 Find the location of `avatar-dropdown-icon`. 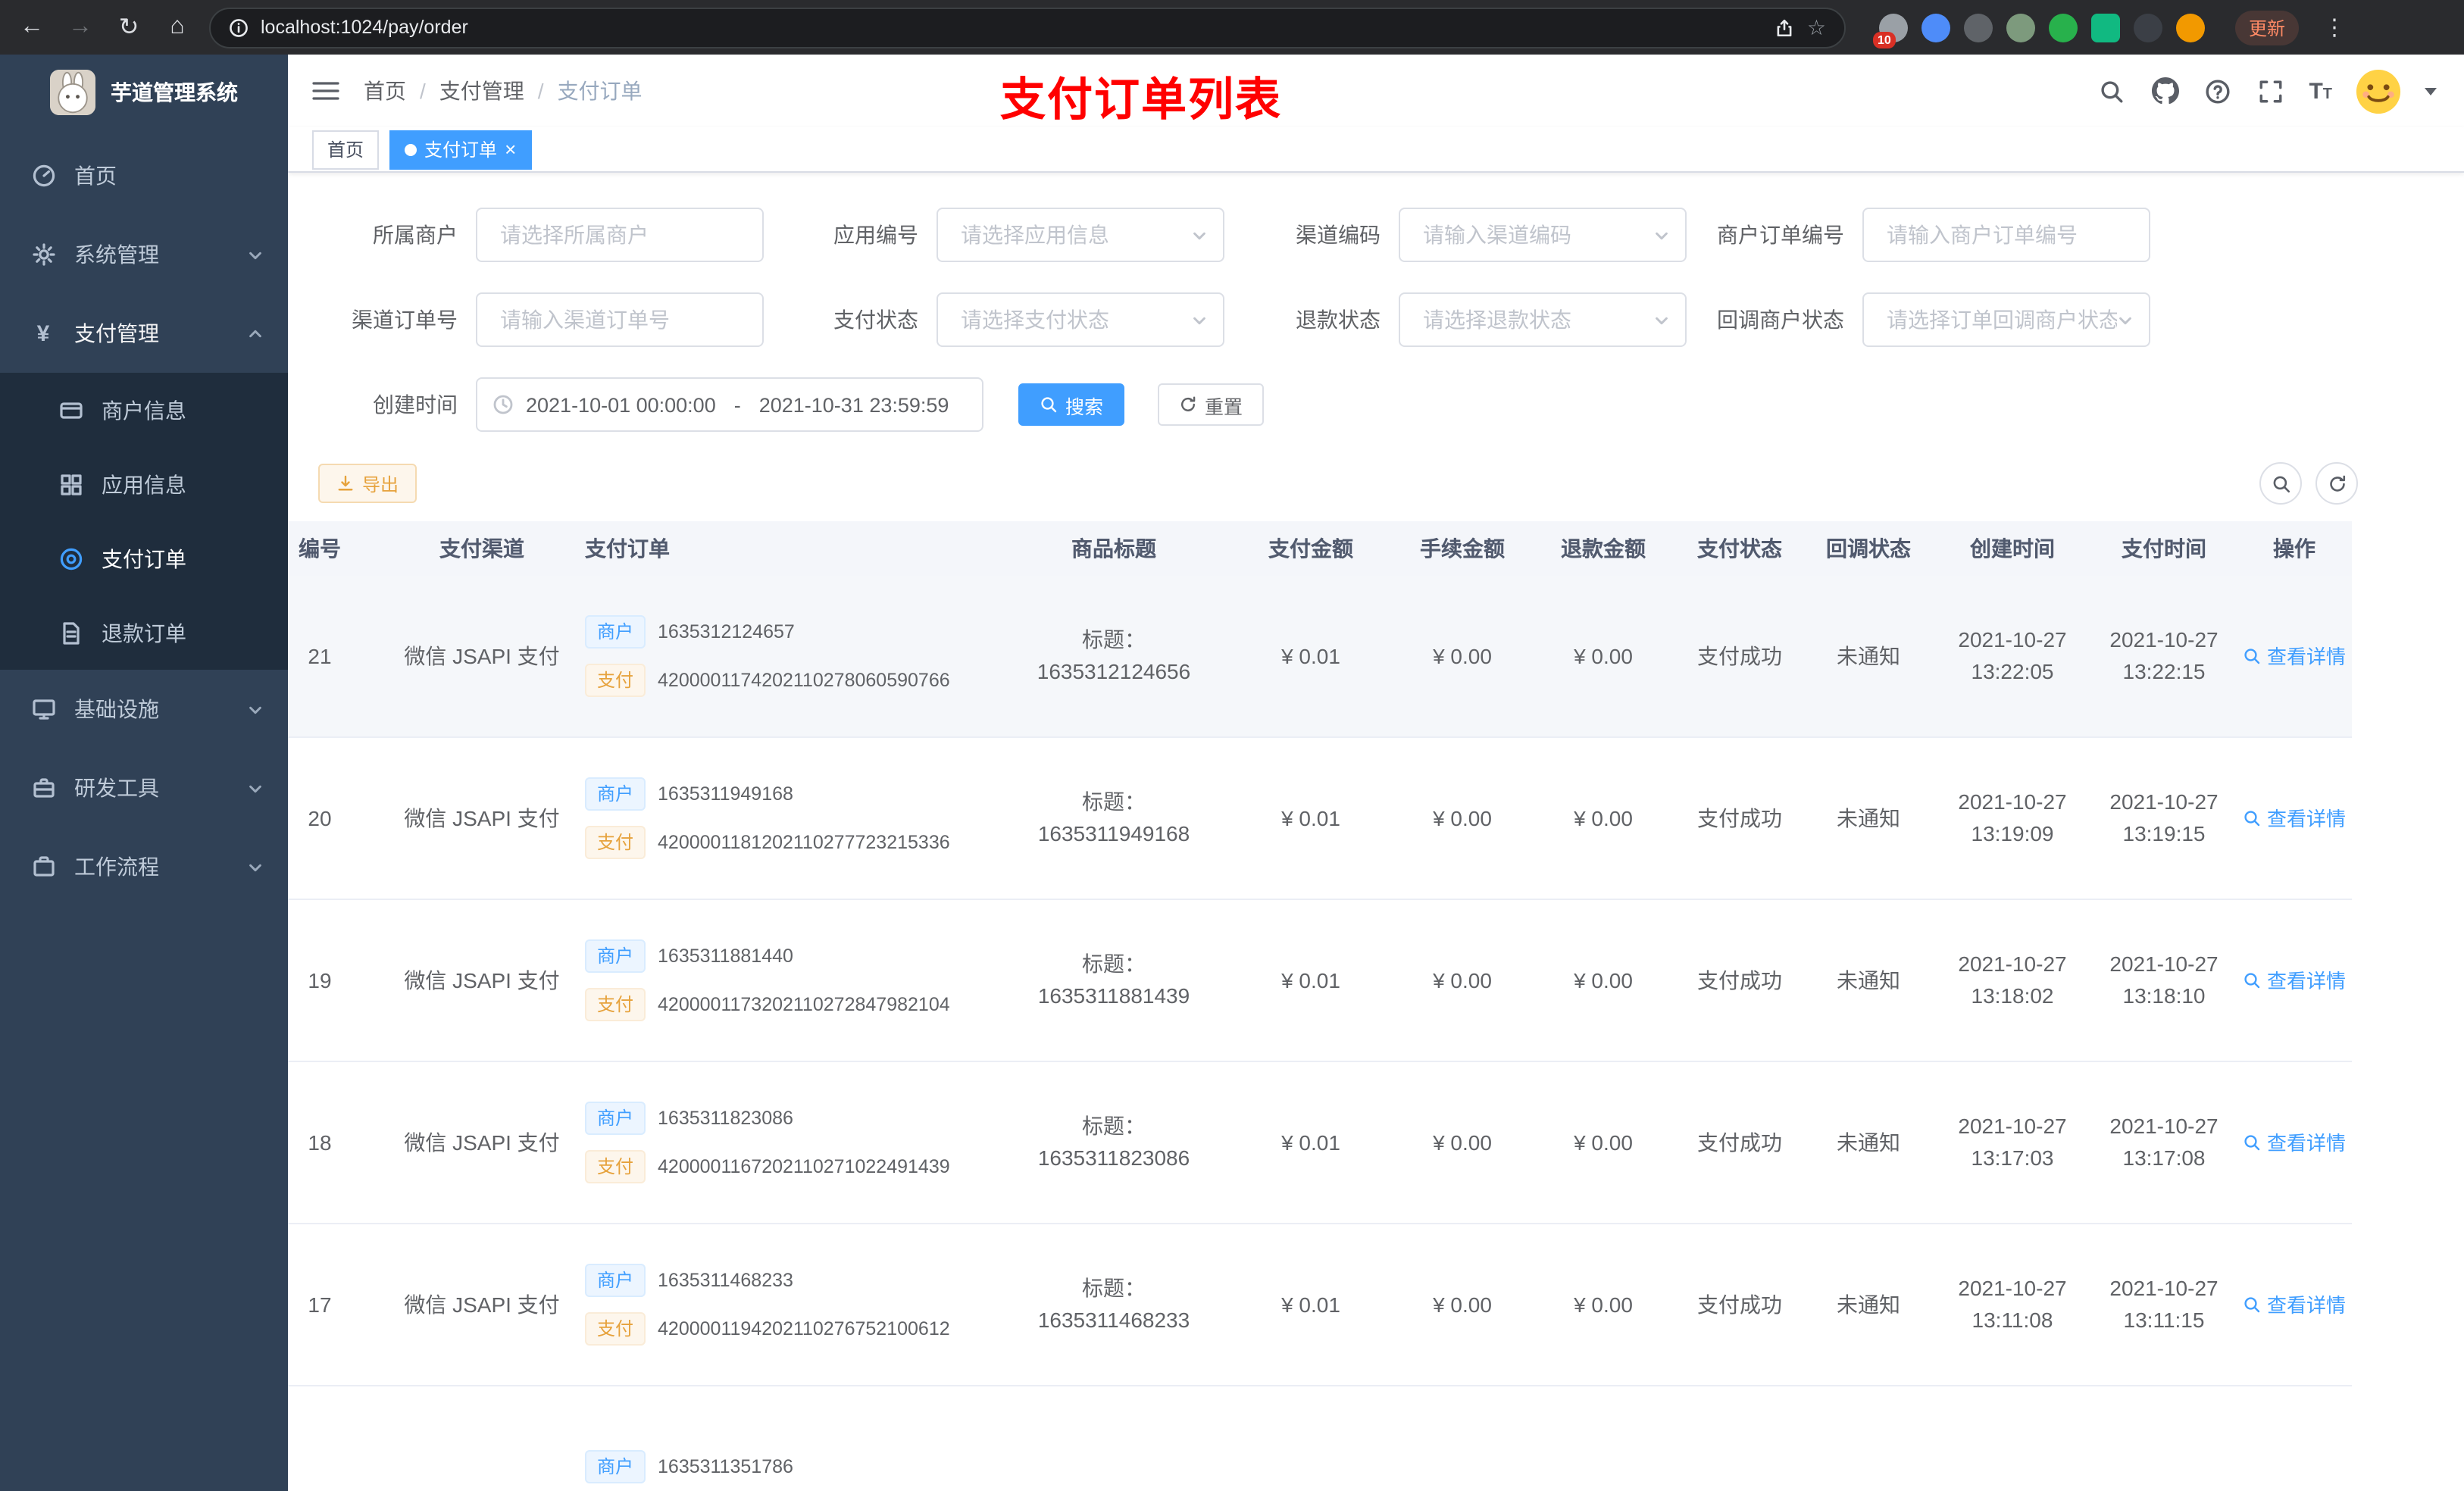

avatar-dropdown-icon is located at coordinates (2431, 91).